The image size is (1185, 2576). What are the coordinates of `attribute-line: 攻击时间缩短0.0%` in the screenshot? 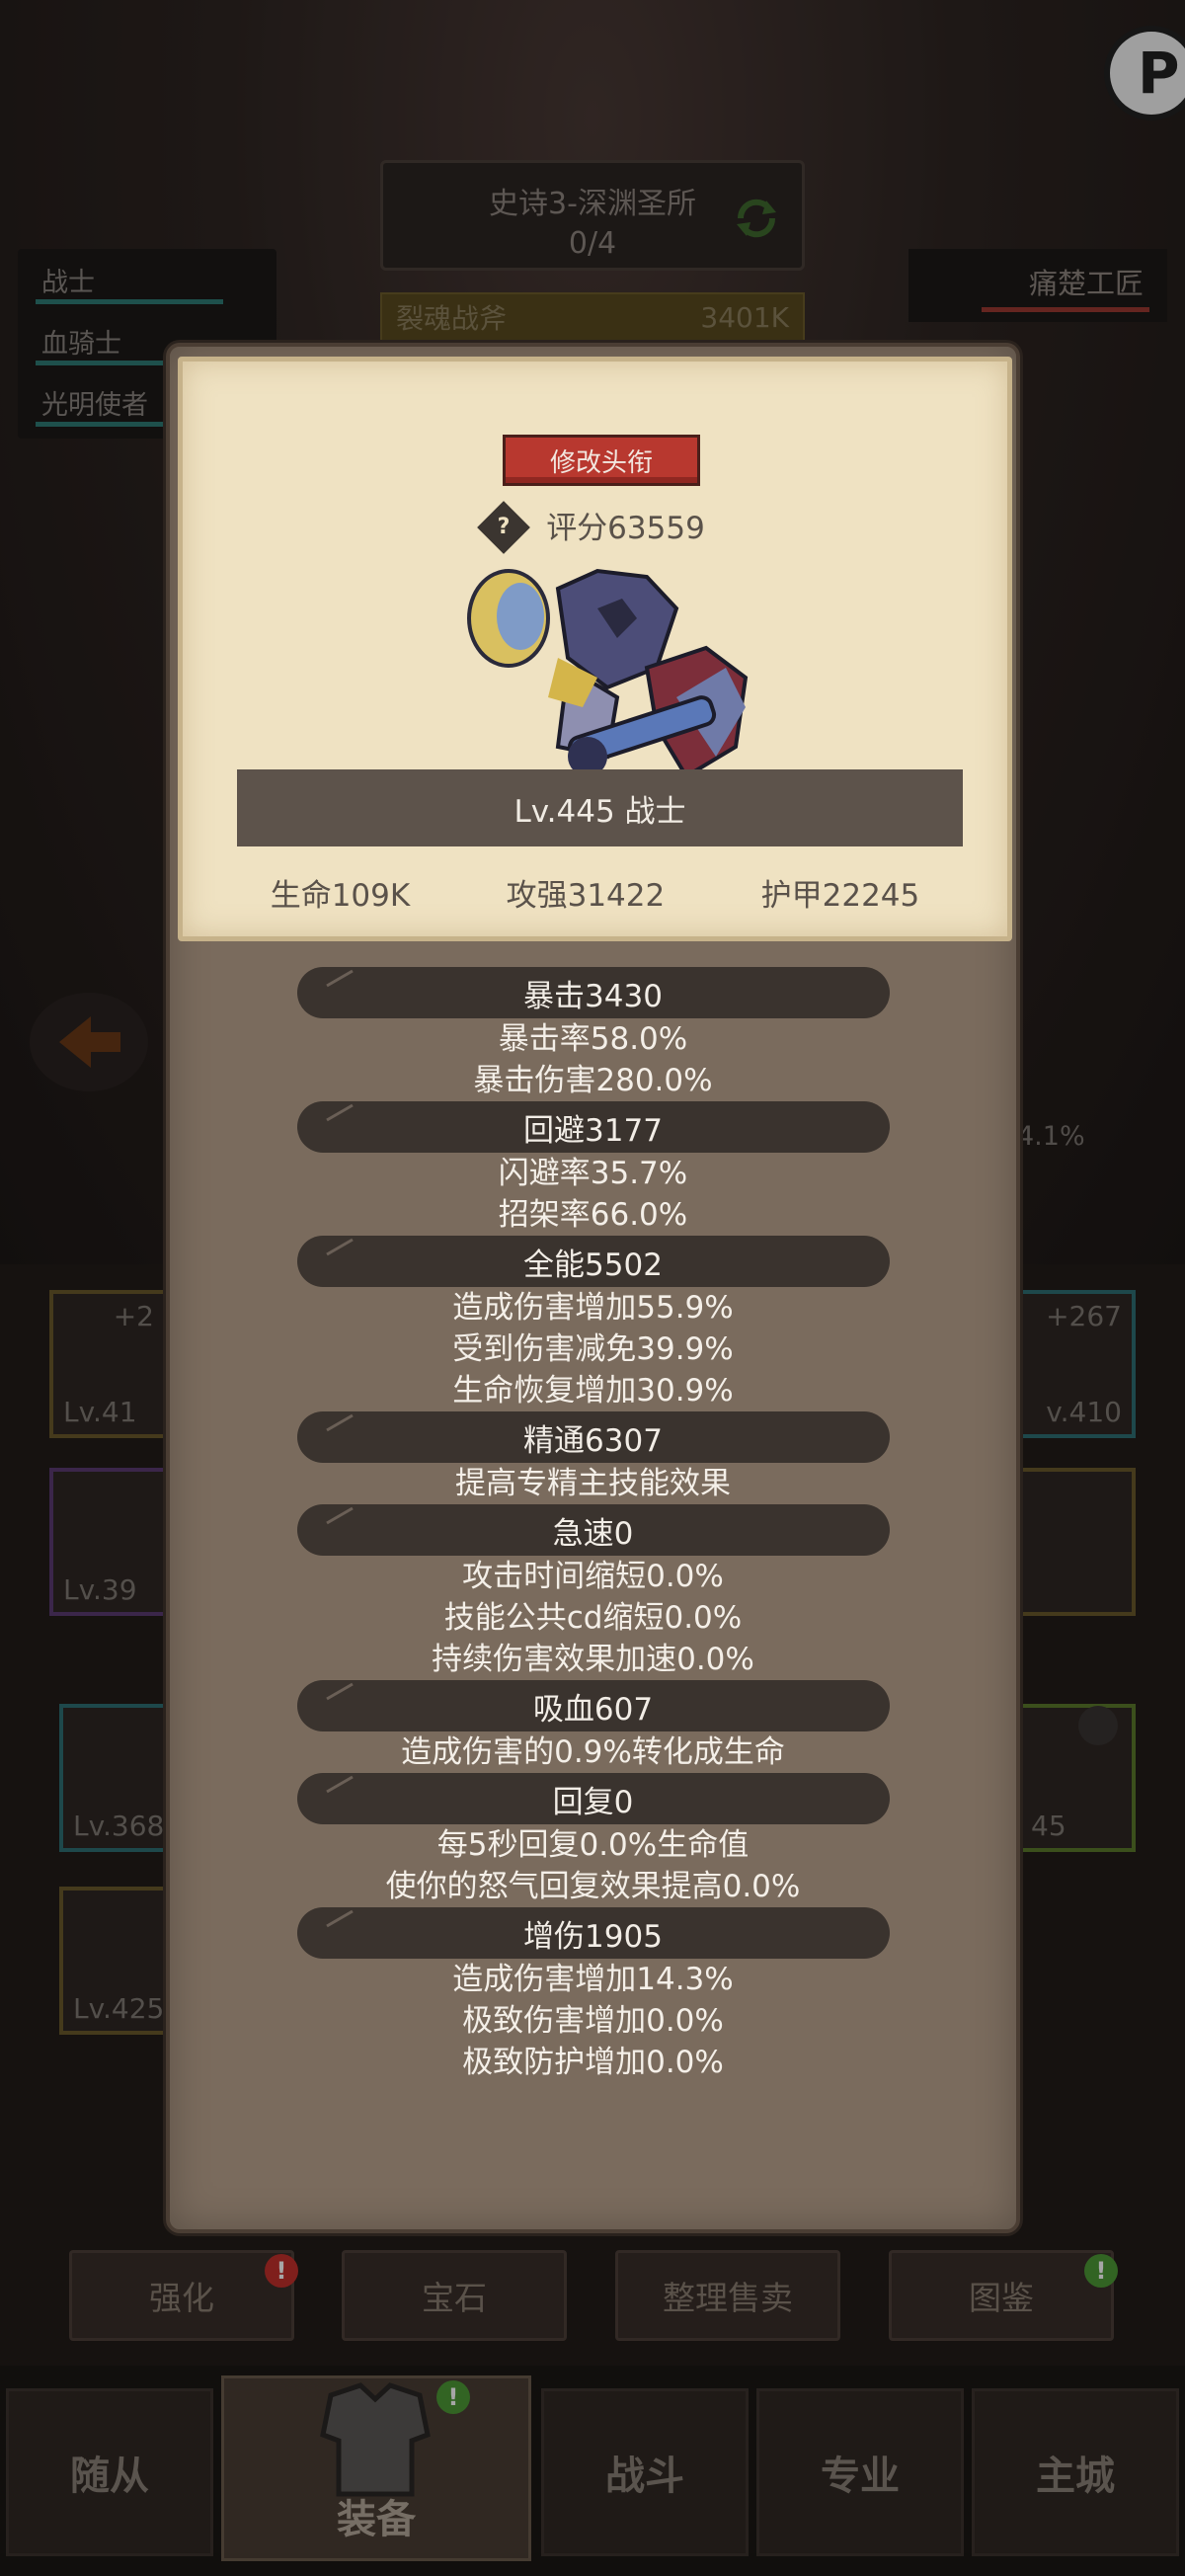 It's located at (593, 1576).